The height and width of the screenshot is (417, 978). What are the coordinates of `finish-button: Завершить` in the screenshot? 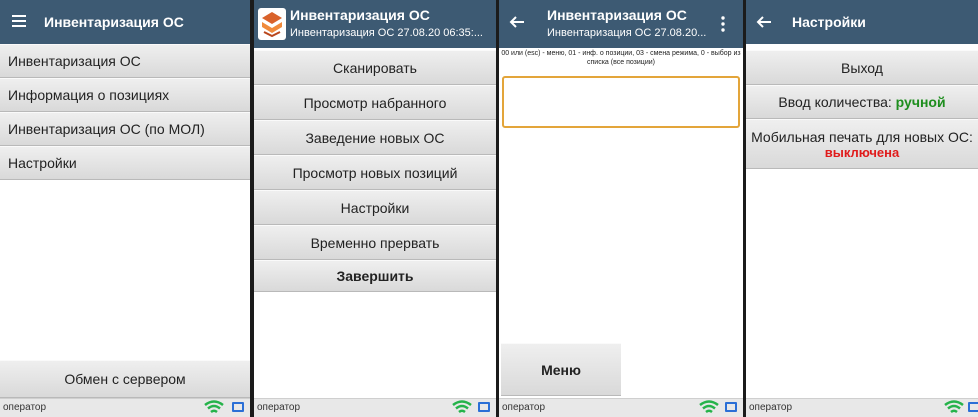 It's located at (375, 276).